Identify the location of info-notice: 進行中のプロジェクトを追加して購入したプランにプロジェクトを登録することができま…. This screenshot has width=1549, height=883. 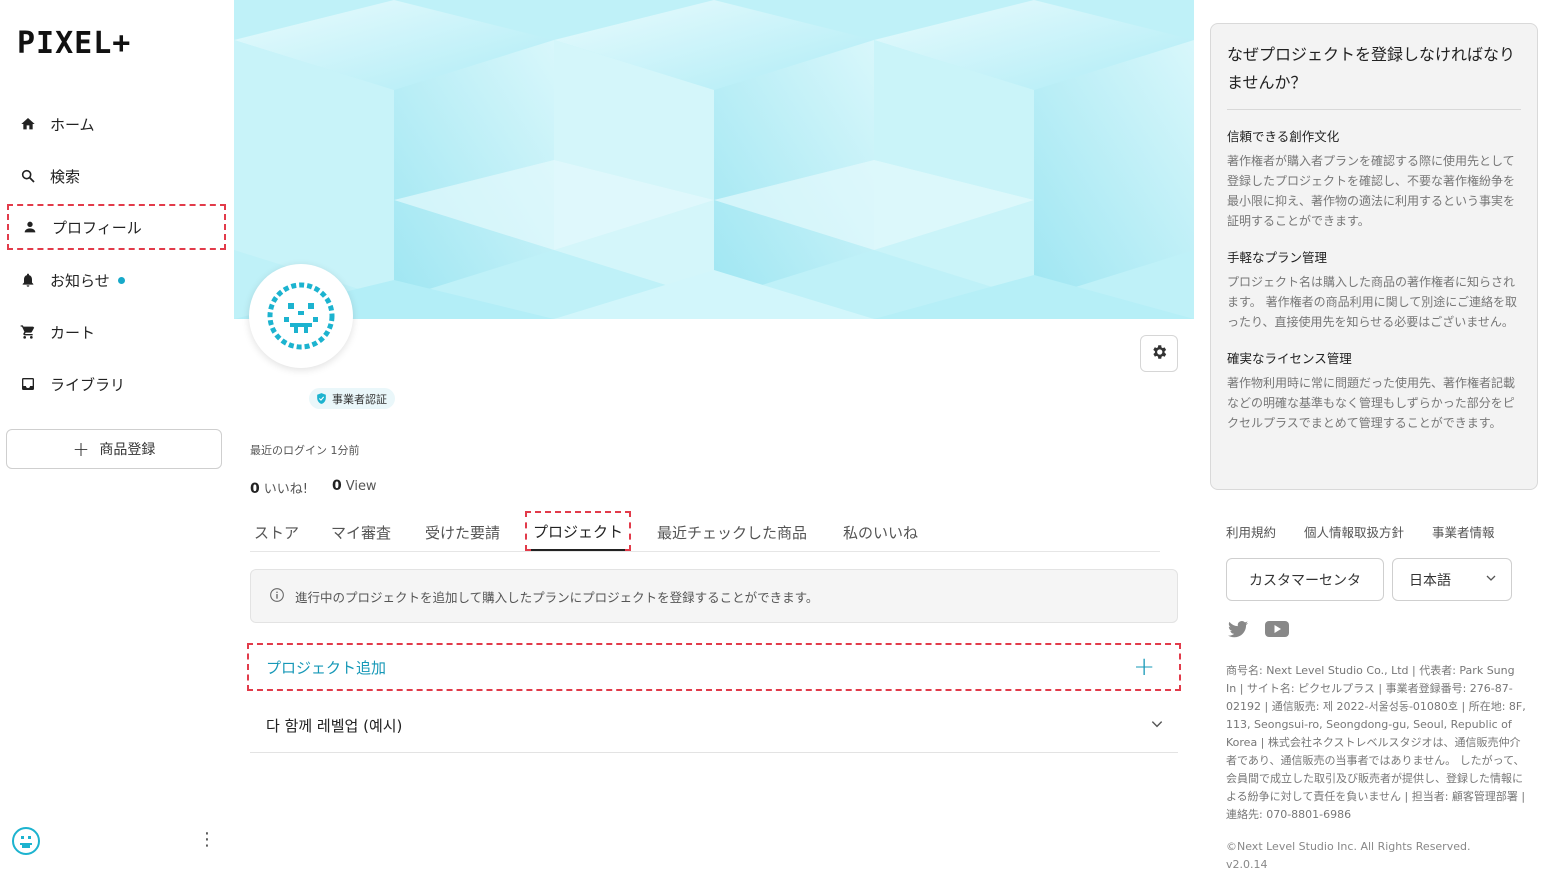
(714, 596).